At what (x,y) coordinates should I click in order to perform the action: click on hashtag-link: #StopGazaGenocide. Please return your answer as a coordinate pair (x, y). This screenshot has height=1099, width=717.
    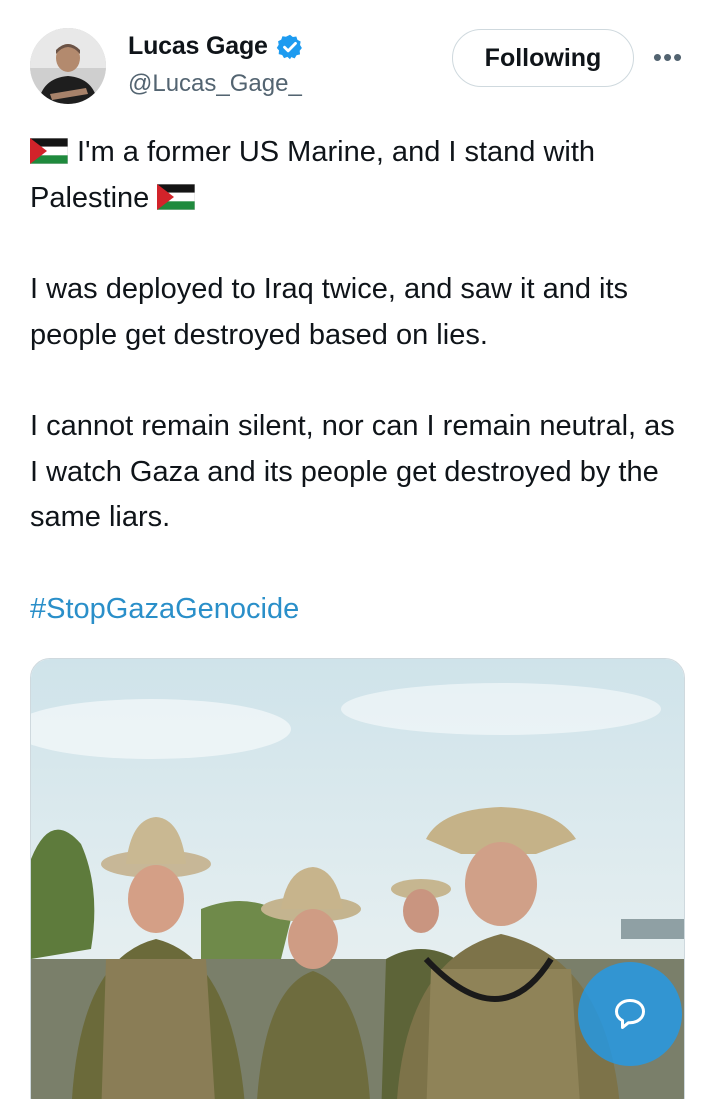
    Looking at the image, I should click on (360, 610).